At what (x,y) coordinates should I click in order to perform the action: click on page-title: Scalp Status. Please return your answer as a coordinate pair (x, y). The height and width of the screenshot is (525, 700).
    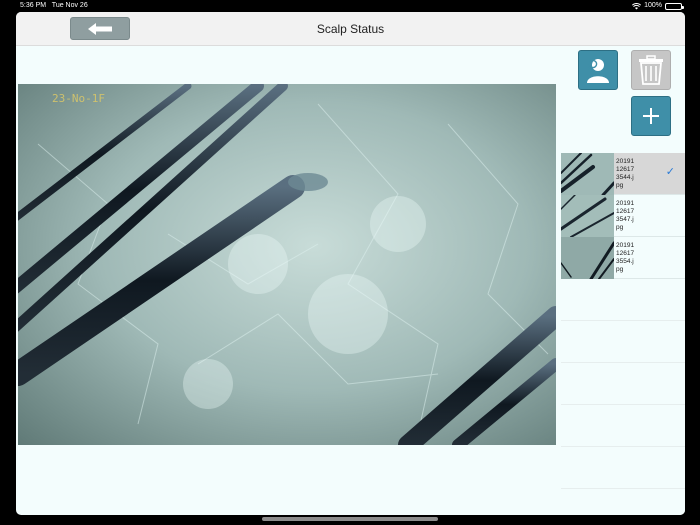
    Looking at the image, I should click on (350, 29).